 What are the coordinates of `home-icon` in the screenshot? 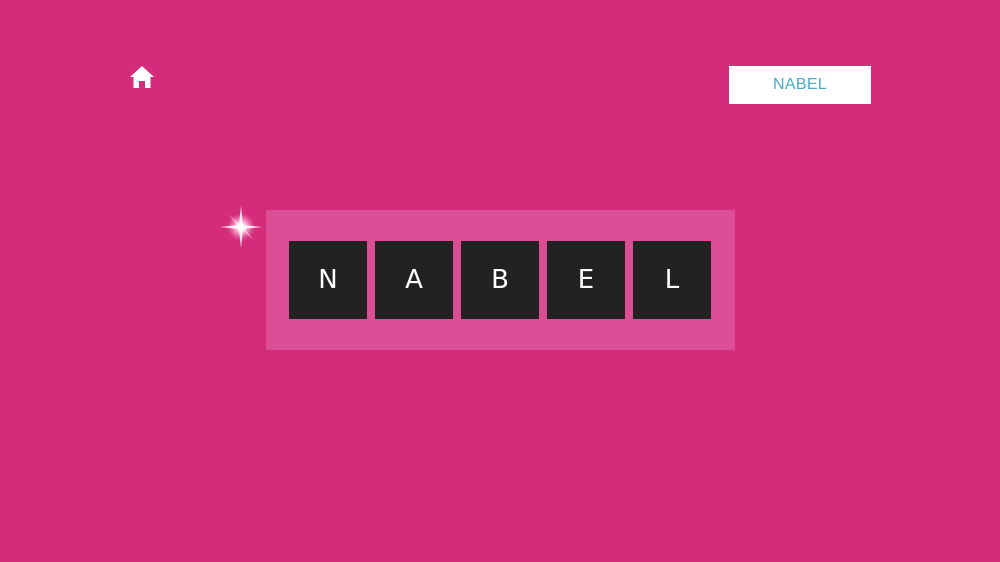 It's located at (142, 77).